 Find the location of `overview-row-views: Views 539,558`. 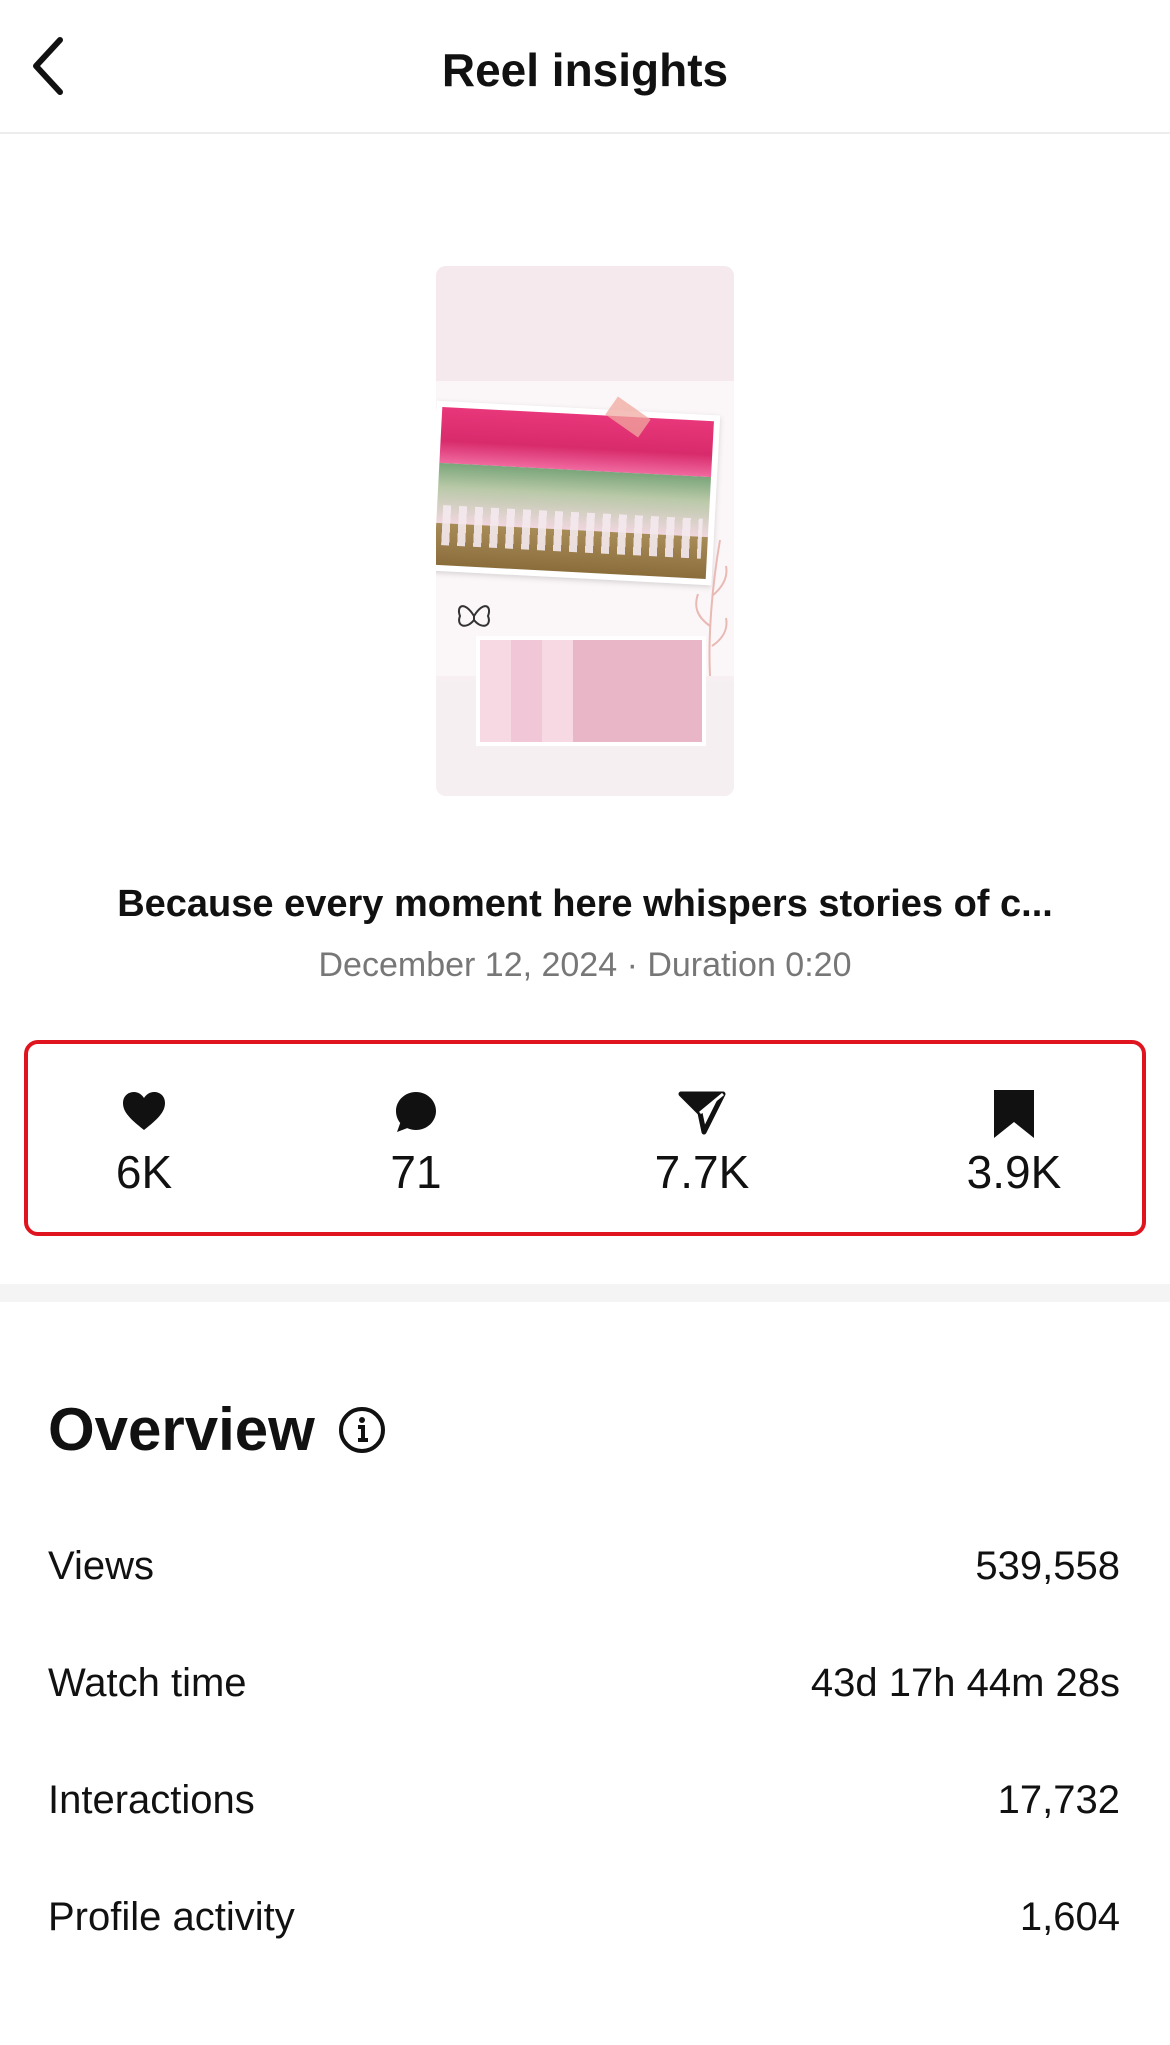

overview-row-views: Views 539,558 is located at coordinates (584, 1566).